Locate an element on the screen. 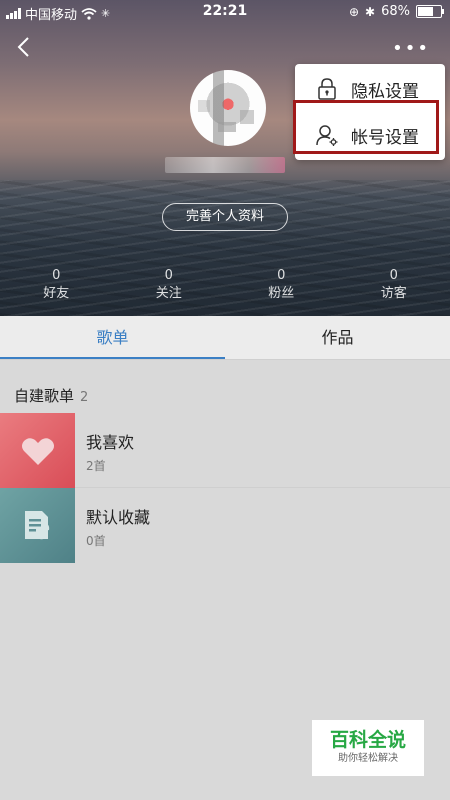 The width and height of the screenshot is (450, 800). stat-label: 粉丝 is located at coordinates (281, 293).